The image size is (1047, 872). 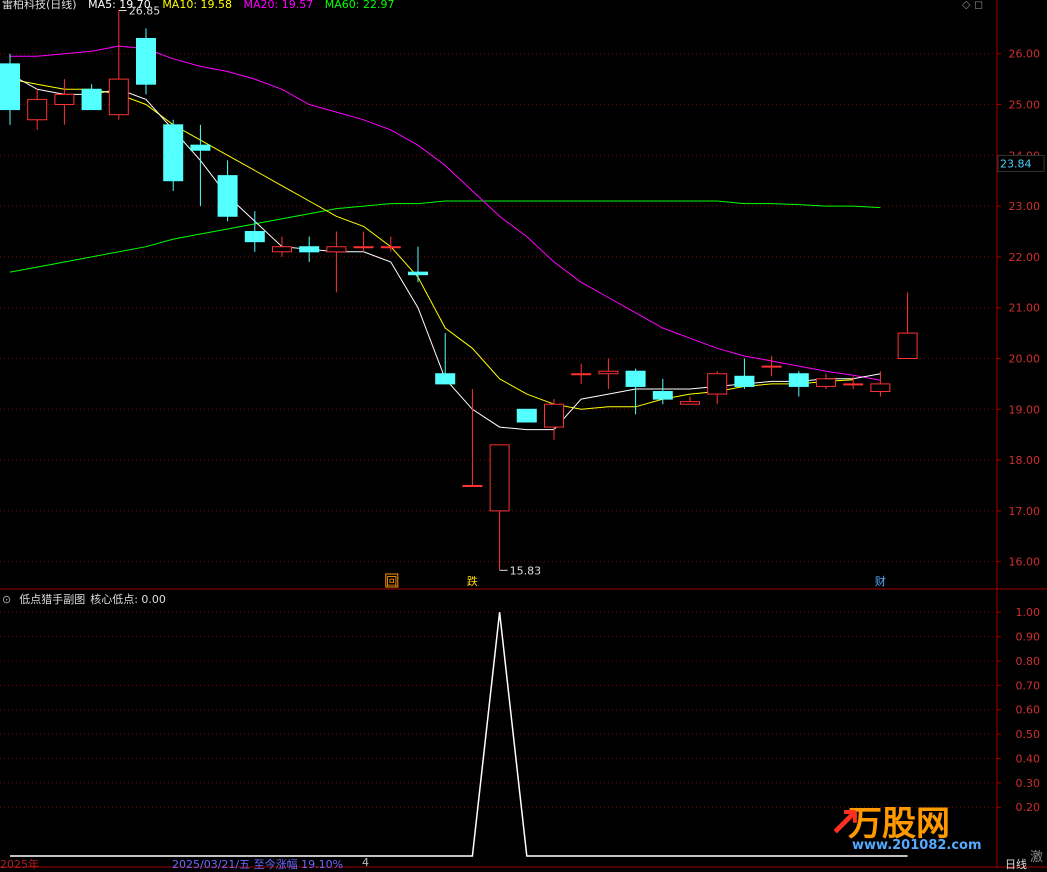 What do you see at coordinates (1025, 308) in the screenshot?
I see `y-tick-label: 21.00` at bounding box center [1025, 308].